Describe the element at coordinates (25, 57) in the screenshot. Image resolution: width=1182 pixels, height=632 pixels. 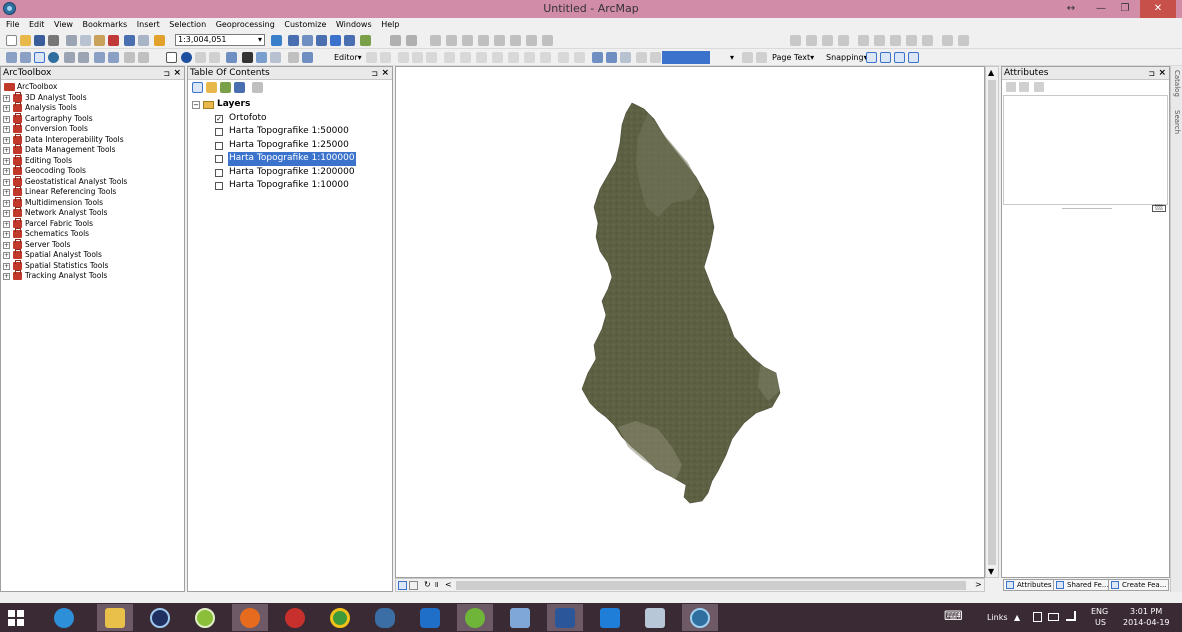
I see `zoom-out-icon` at that location.